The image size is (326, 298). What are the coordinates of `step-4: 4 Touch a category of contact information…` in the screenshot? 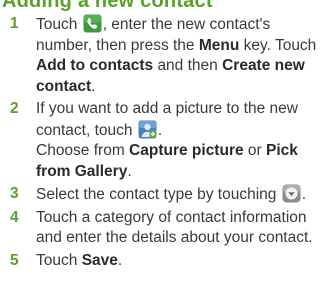 It's located at (161, 227).